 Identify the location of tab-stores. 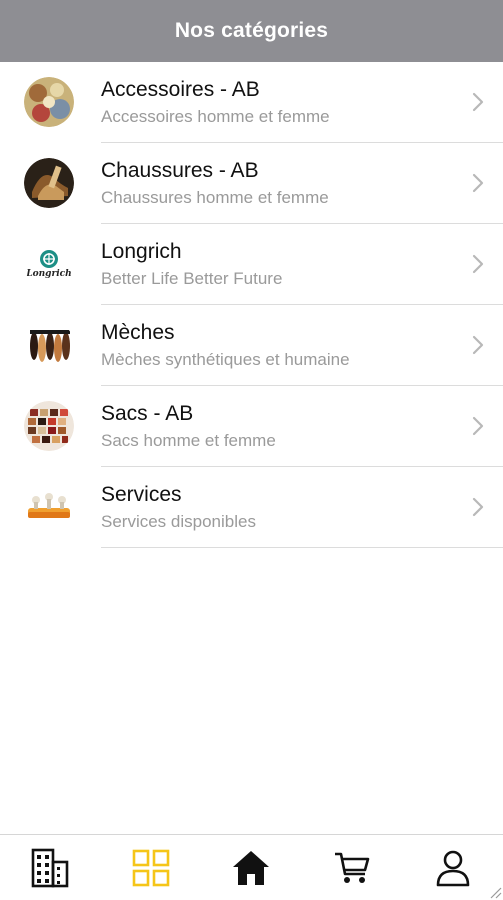
(50, 868).